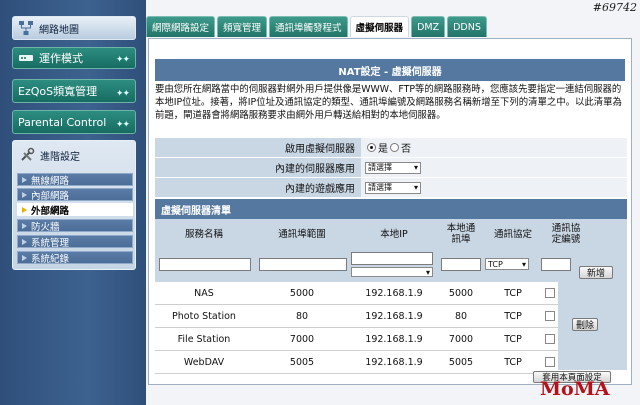 The height and width of the screenshot is (405, 640). Describe the element at coordinates (512, 234) in the screenshot. I see `col-protocol: 通訊協定` at that location.